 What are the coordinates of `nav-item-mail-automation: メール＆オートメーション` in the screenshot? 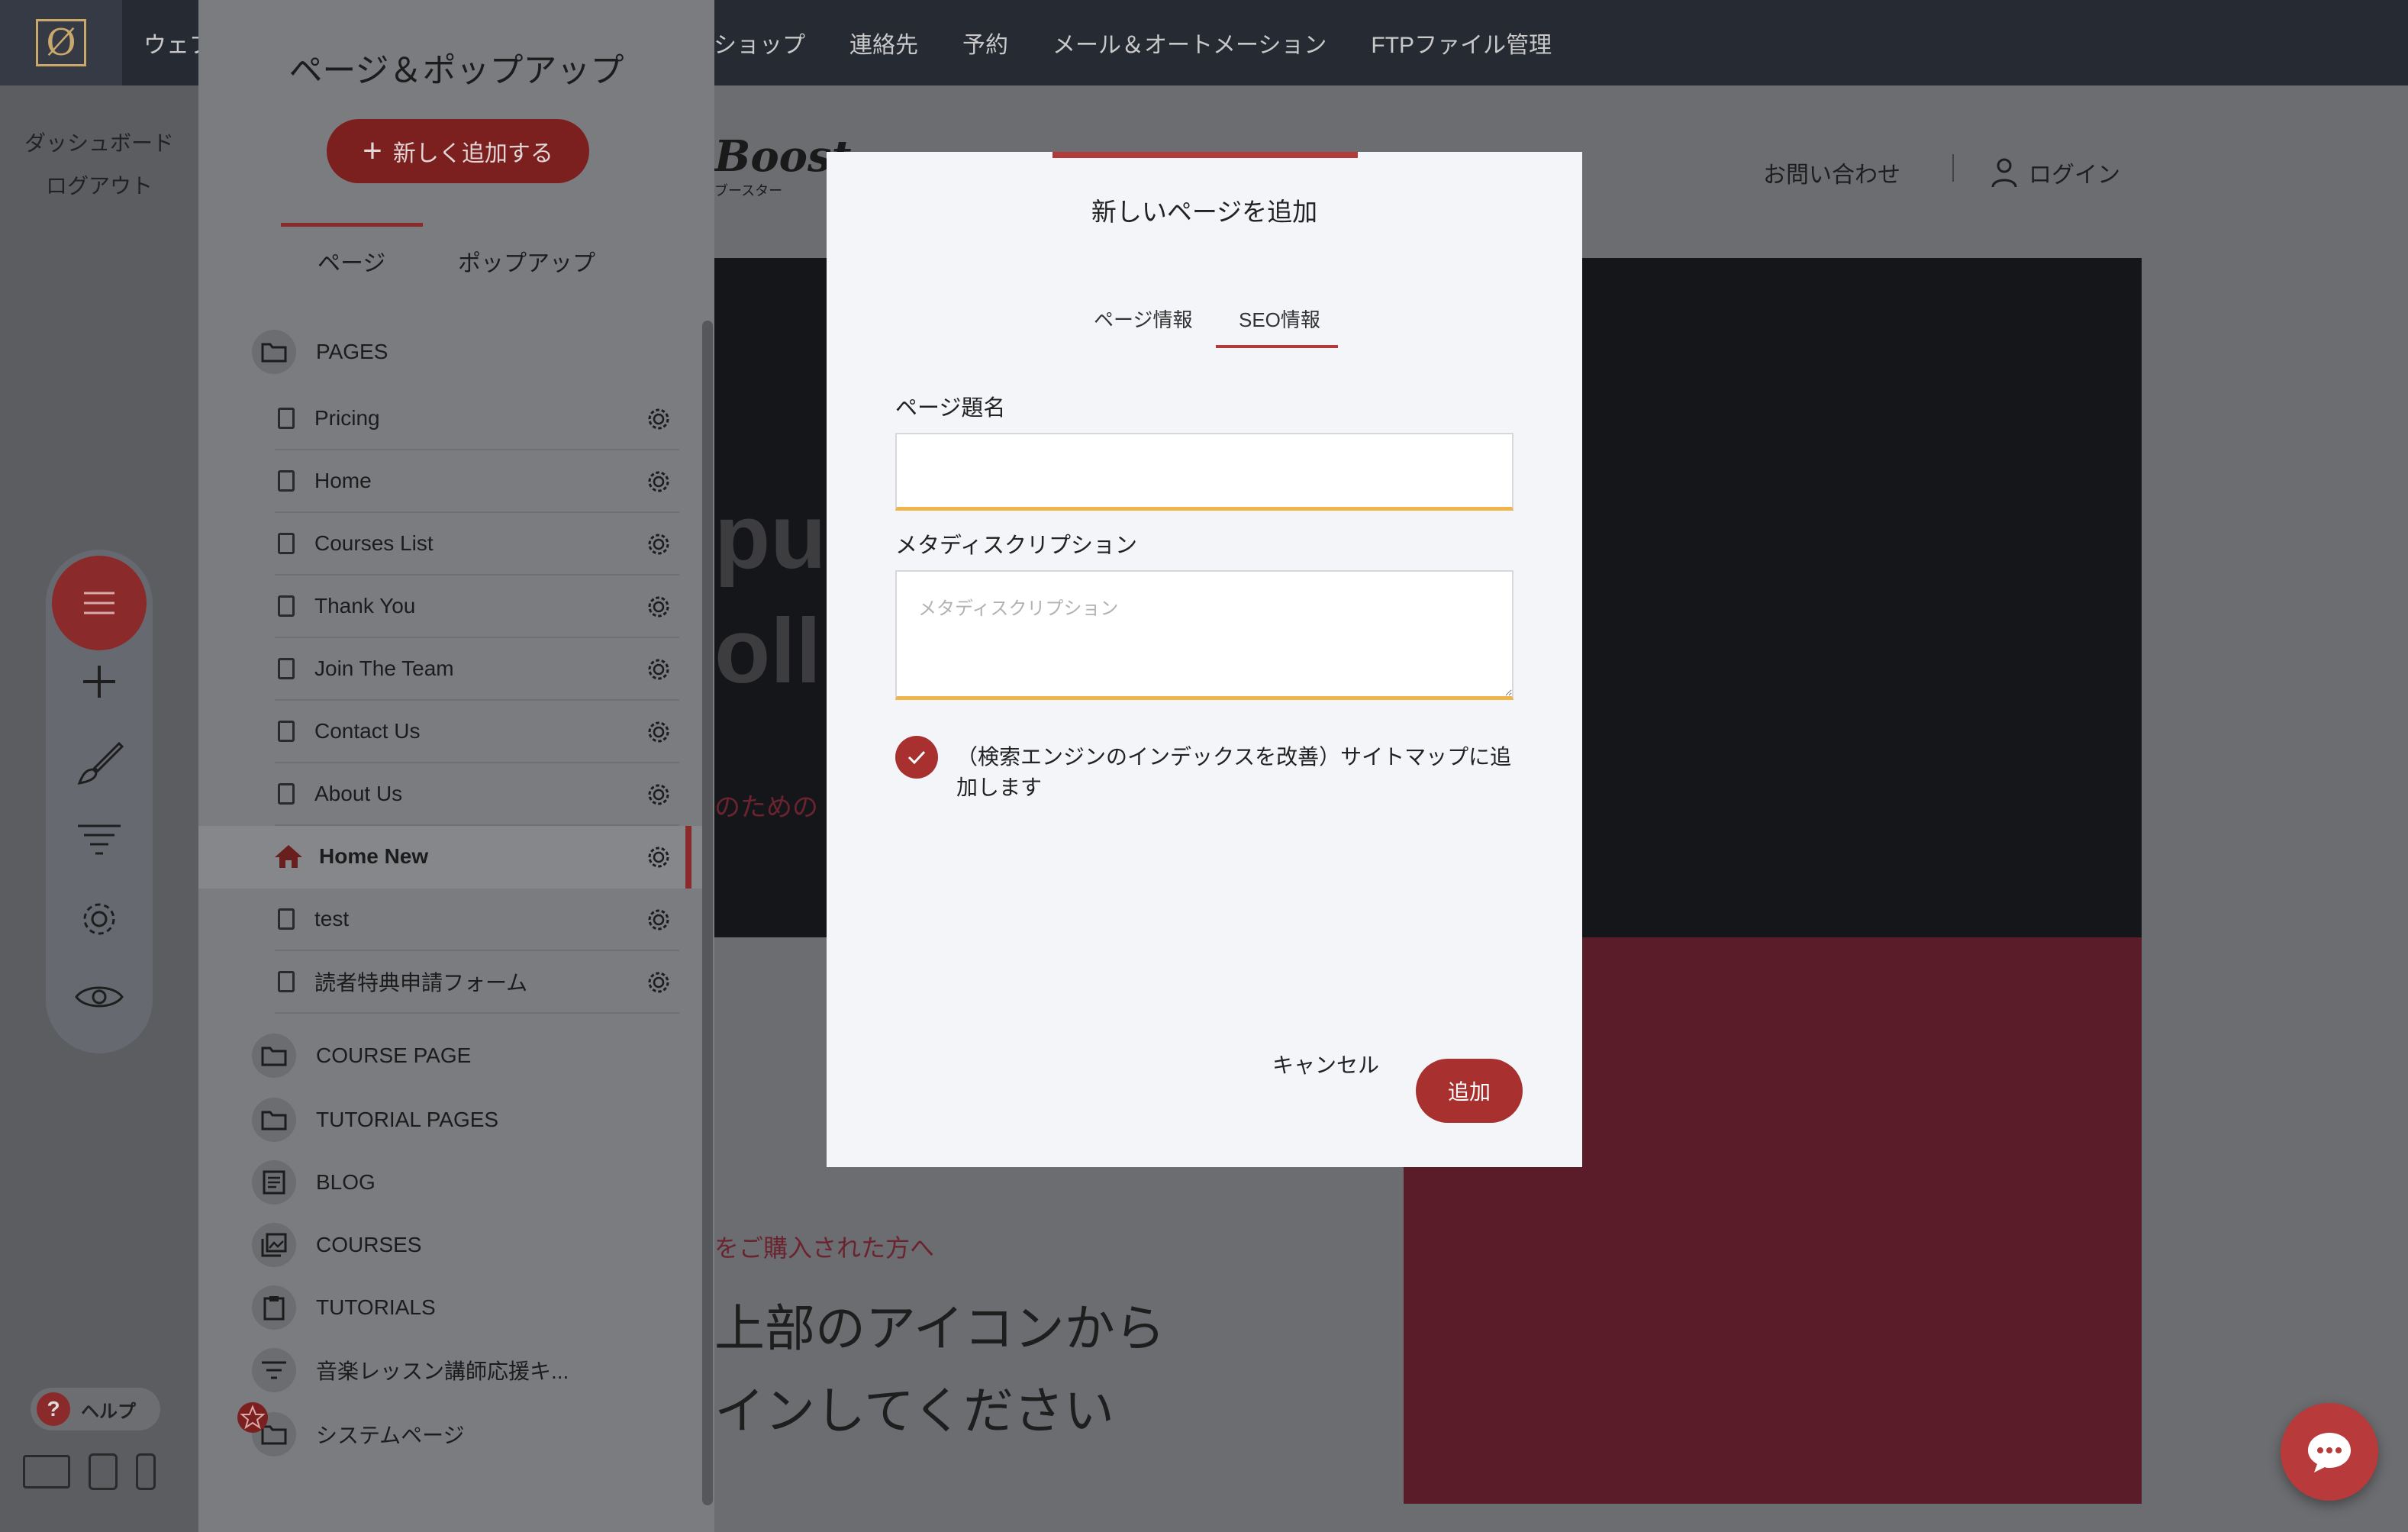 It's located at (1189, 43).